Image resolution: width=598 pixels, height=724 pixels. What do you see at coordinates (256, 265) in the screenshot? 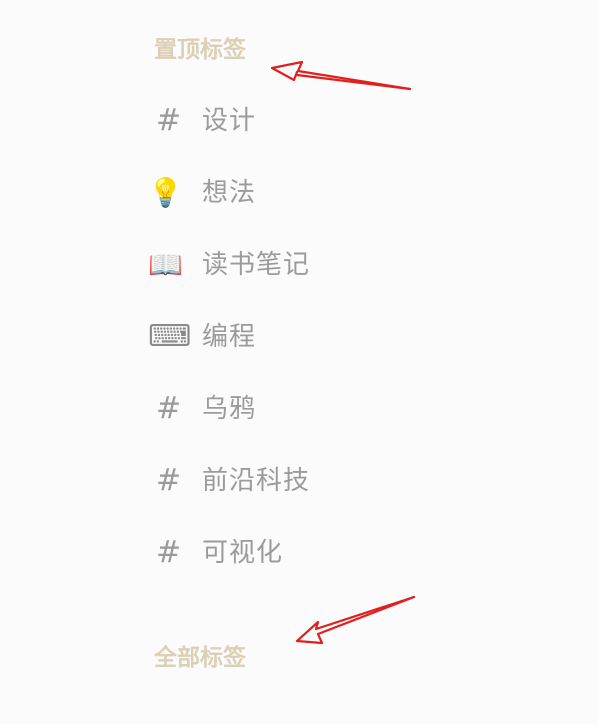
I see `tag-label: 读书笔记` at bounding box center [256, 265].